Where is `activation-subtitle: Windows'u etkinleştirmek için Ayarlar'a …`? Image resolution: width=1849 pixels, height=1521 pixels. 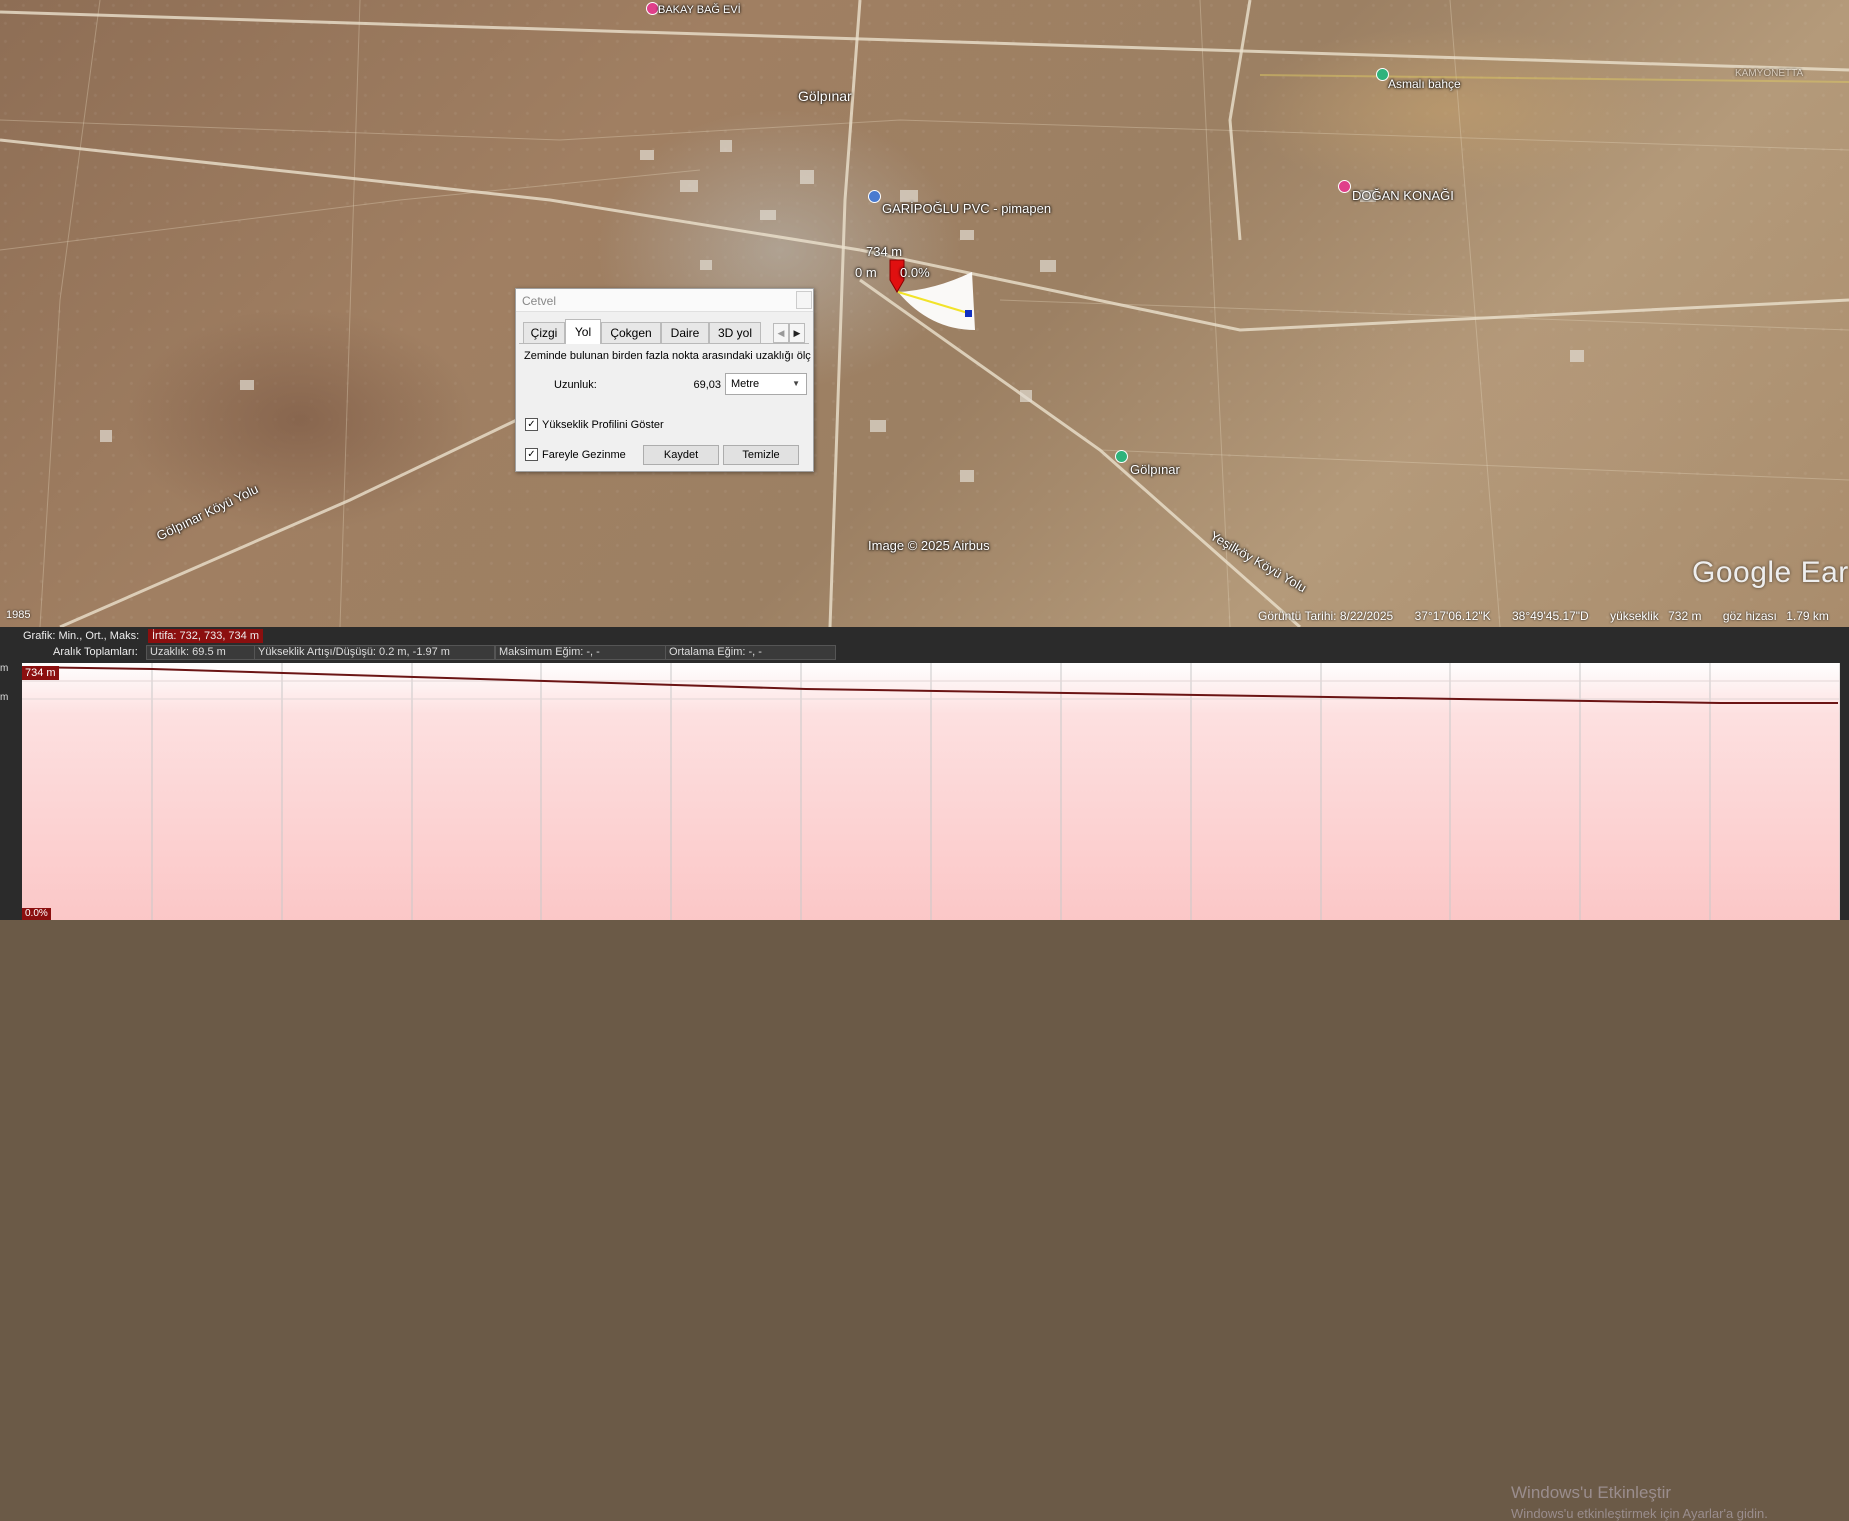 activation-subtitle: Windows'u etkinleştirmek için Ayarlar'a … is located at coordinates (1639, 1513).